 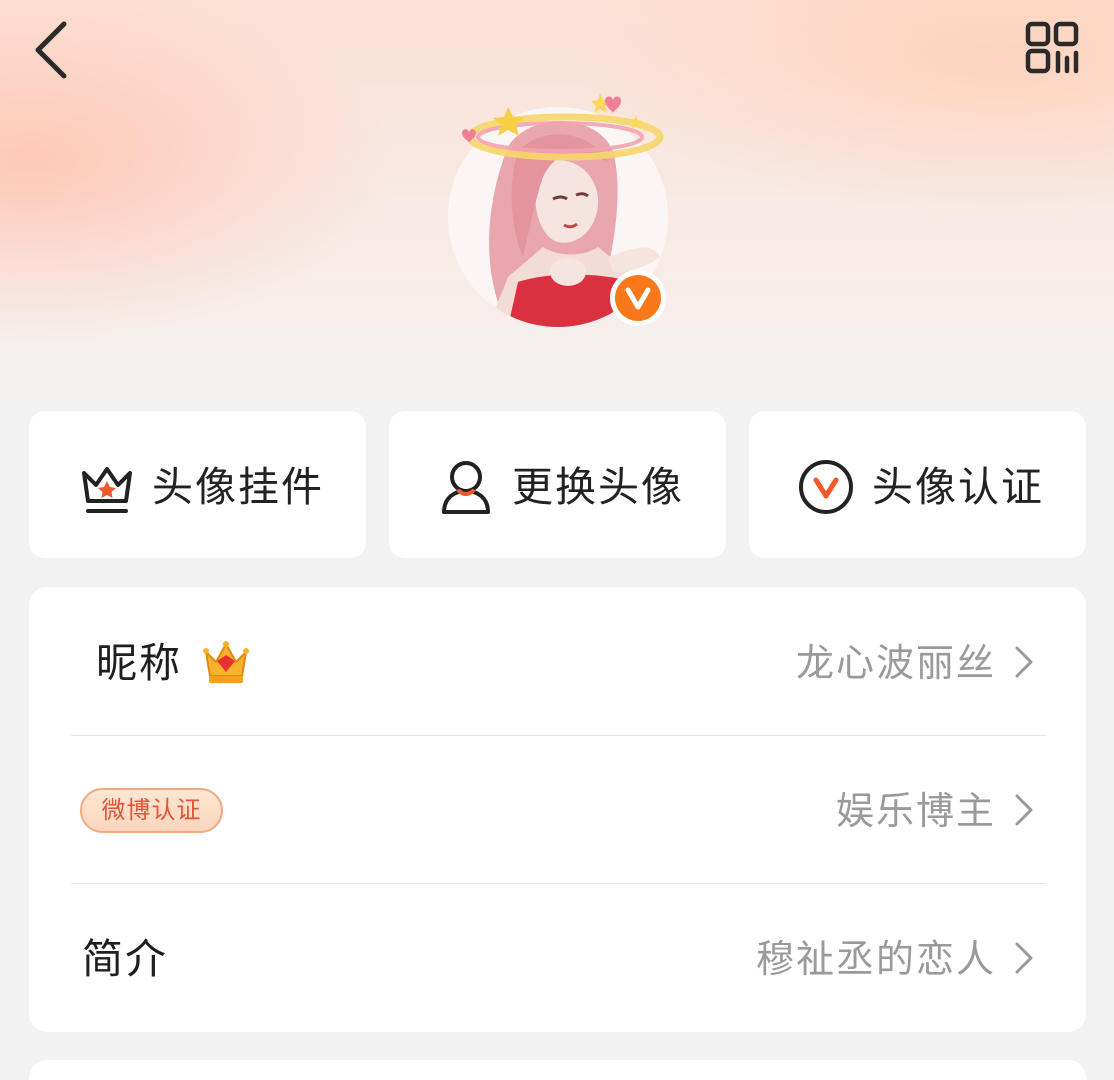 I want to click on nickname-value: 龙心波丽丝, so click(x=895, y=663).